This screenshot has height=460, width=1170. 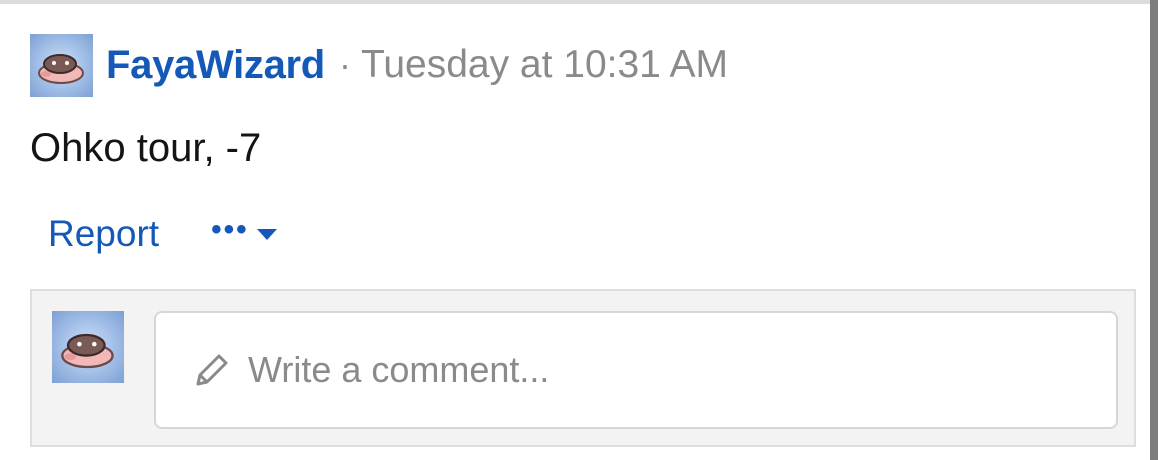 I want to click on ellipsis-icon: •••, so click(x=230, y=229).